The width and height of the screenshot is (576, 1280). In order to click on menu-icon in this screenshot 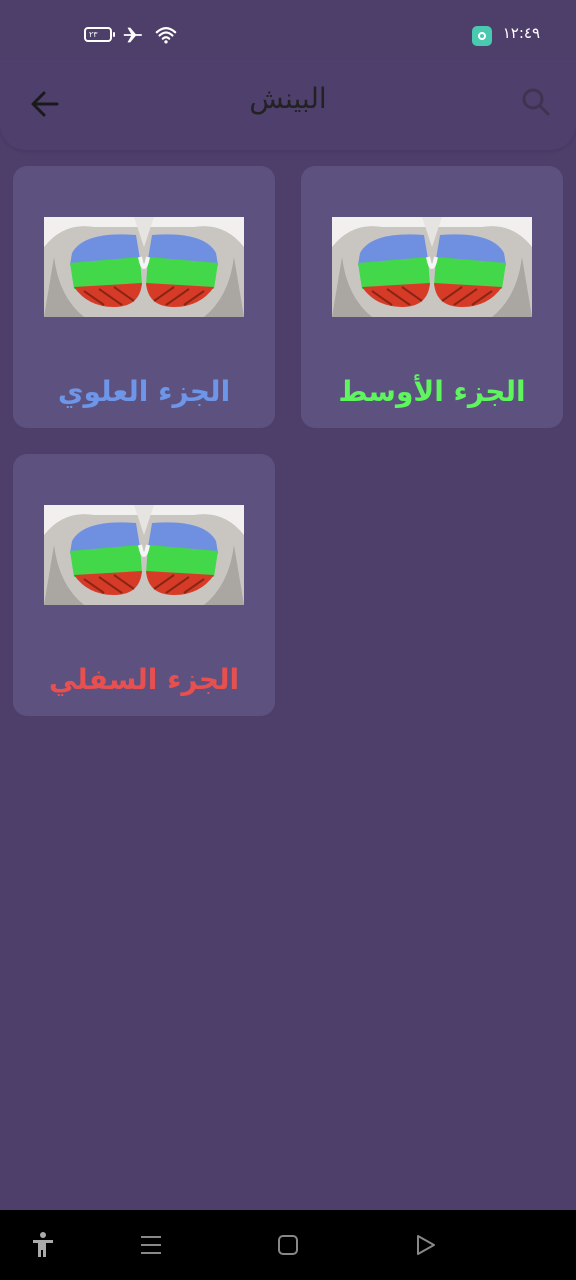, I will do `click(151, 1245)`.